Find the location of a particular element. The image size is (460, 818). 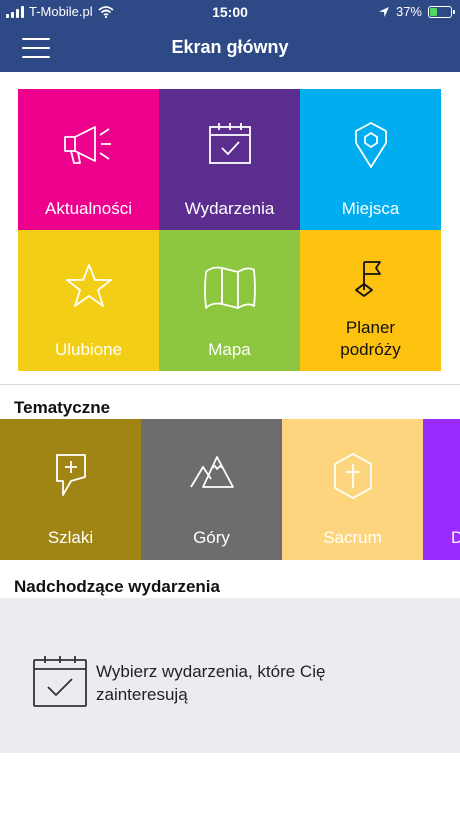

app-header: T-Mobile.pl 15:00 37% Ekran główny is located at coordinates (230, 36).